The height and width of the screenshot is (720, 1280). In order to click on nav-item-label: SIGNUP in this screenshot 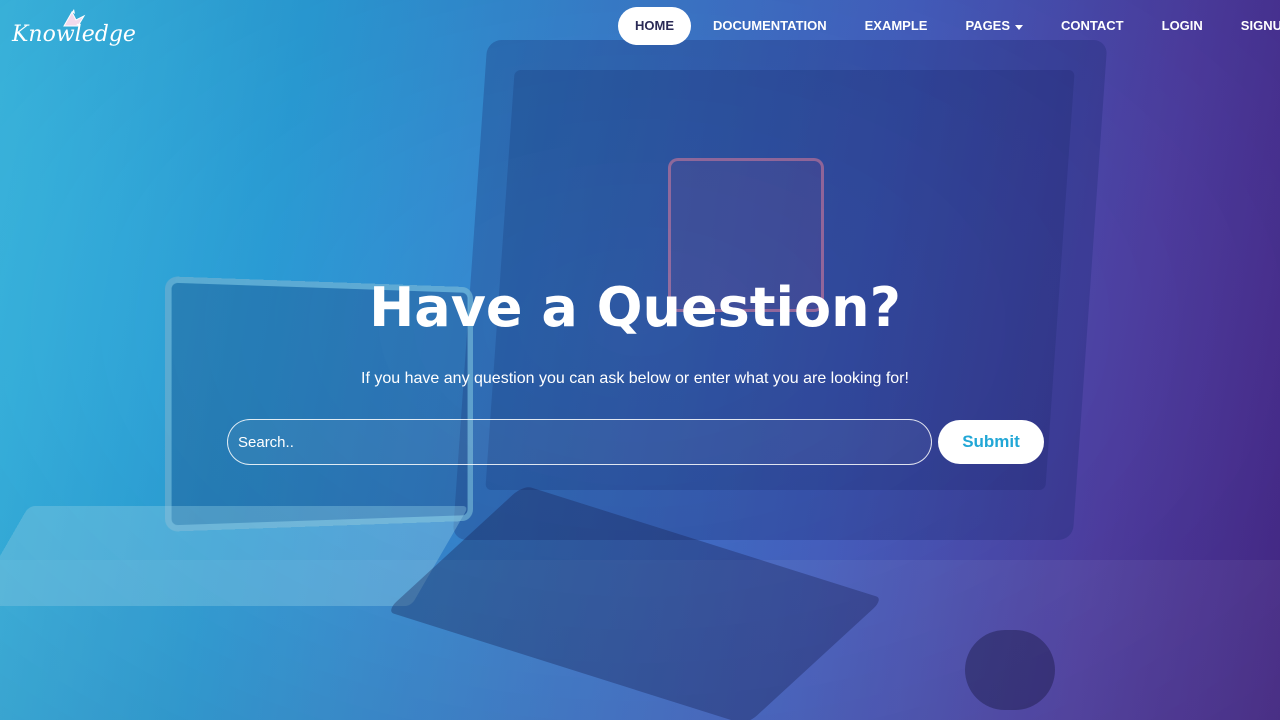, I will do `click(1260, 25)`.